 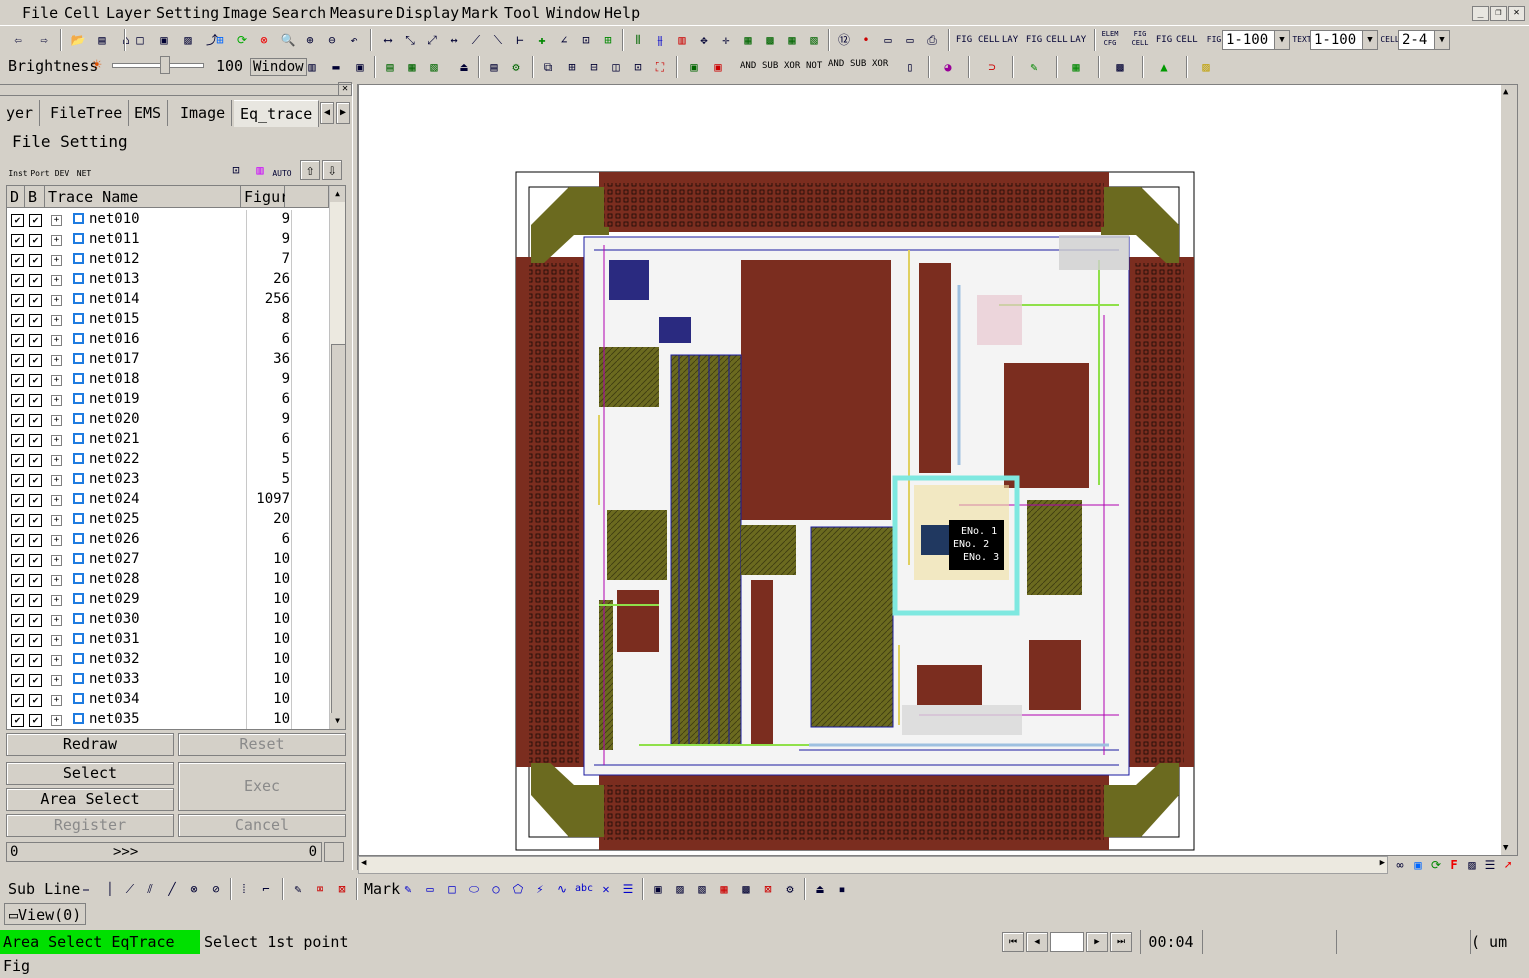 I want to click on table-scrollbar: ▲ ▼, so click(x=337, y=457).